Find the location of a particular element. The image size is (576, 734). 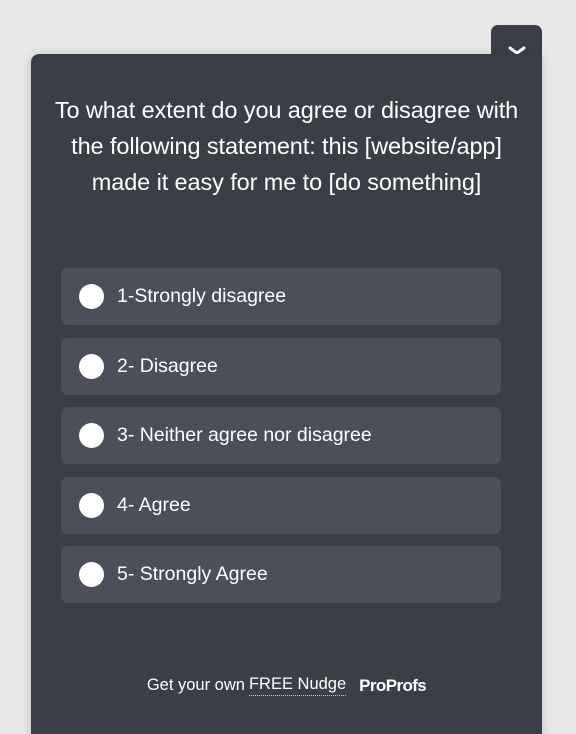

option-label: 1-Strongly disagree is located at coordinates (202, 296).